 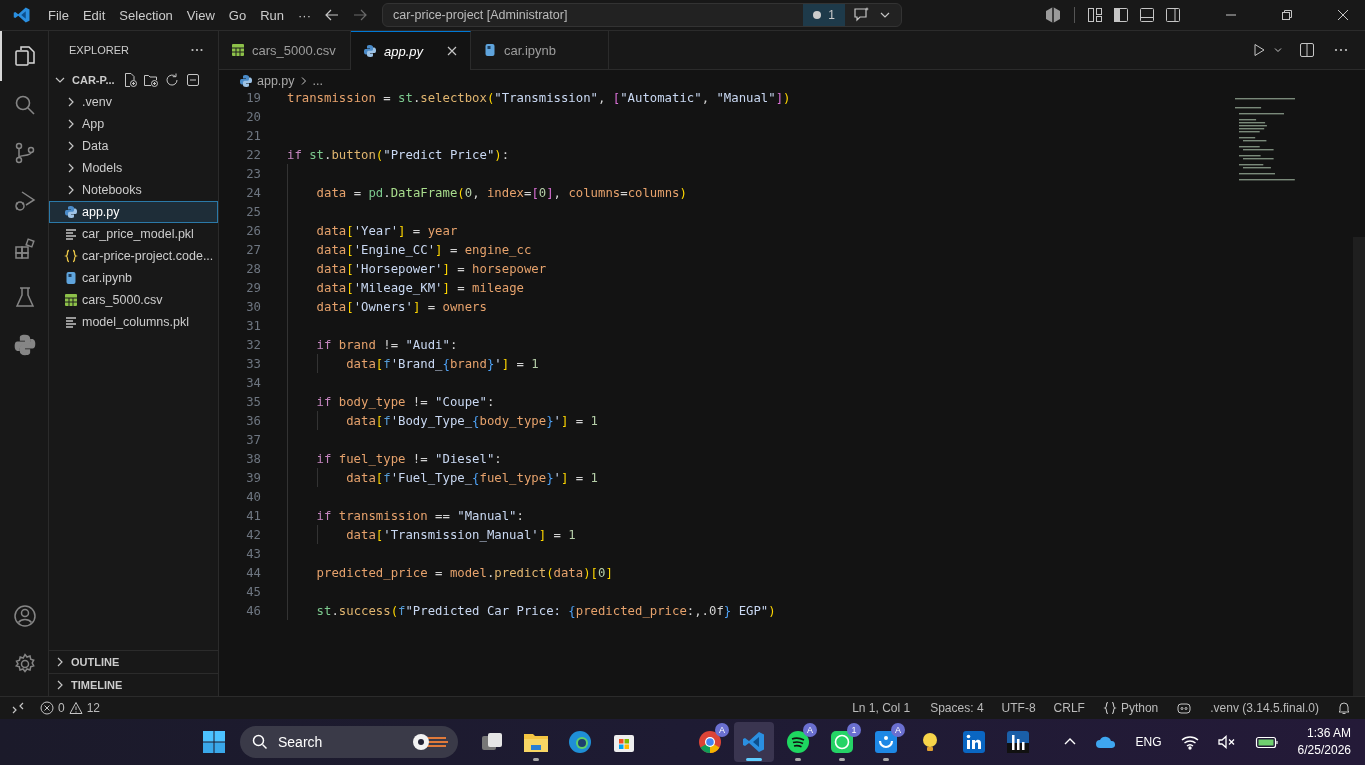 What do you see at coordinates (237, 15) in the screenshot?
I see `menu-item: Go` at bounding box center [237, 15].